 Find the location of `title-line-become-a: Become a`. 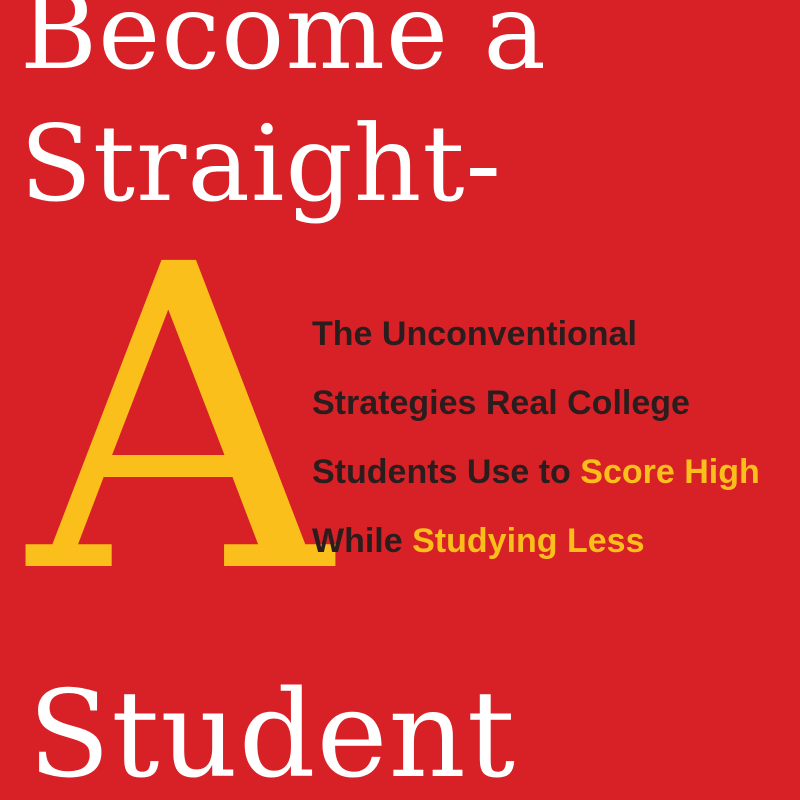

title-line-become-a: Become a is located at coordinates (284, 46).